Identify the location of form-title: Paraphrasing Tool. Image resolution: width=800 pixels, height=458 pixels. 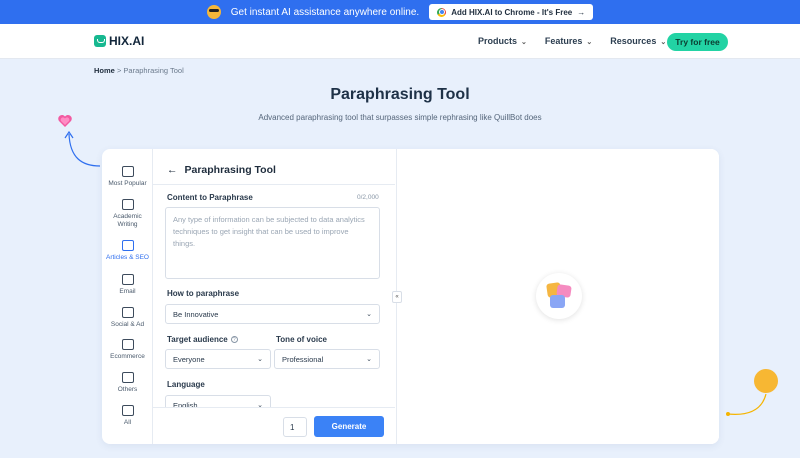
(230, 170).